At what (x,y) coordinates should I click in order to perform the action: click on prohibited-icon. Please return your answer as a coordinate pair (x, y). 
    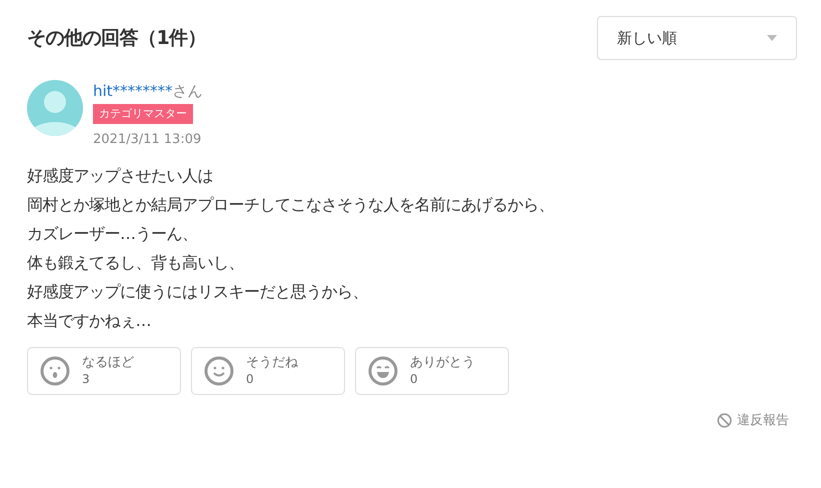
    Looking at the image, I should click on (724, 420).